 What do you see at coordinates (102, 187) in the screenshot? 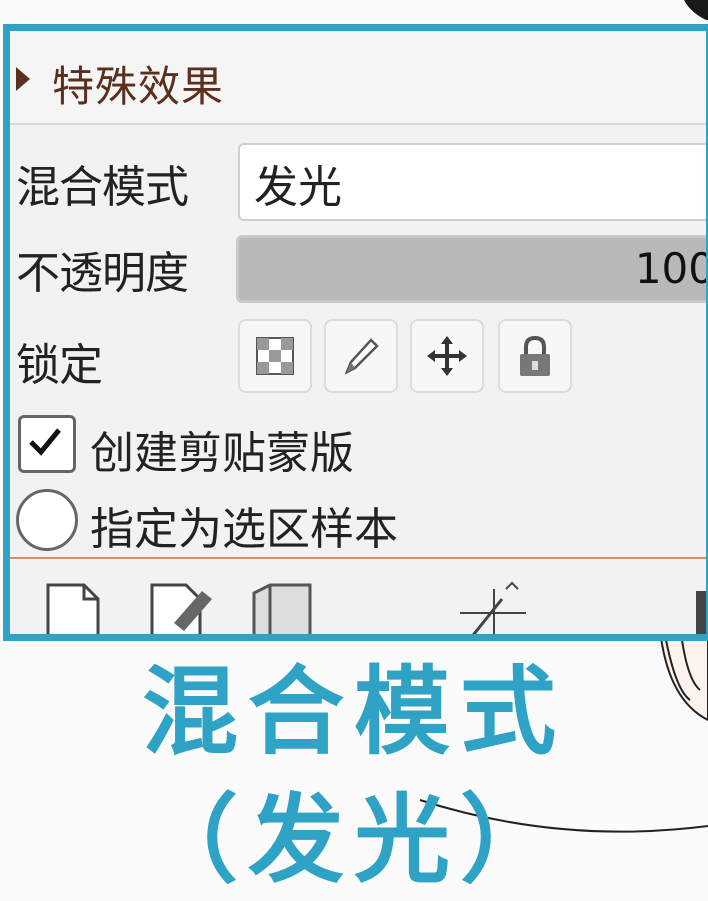
I see `blend-mode-label: 混合模式` at bounding box center [102, 187].